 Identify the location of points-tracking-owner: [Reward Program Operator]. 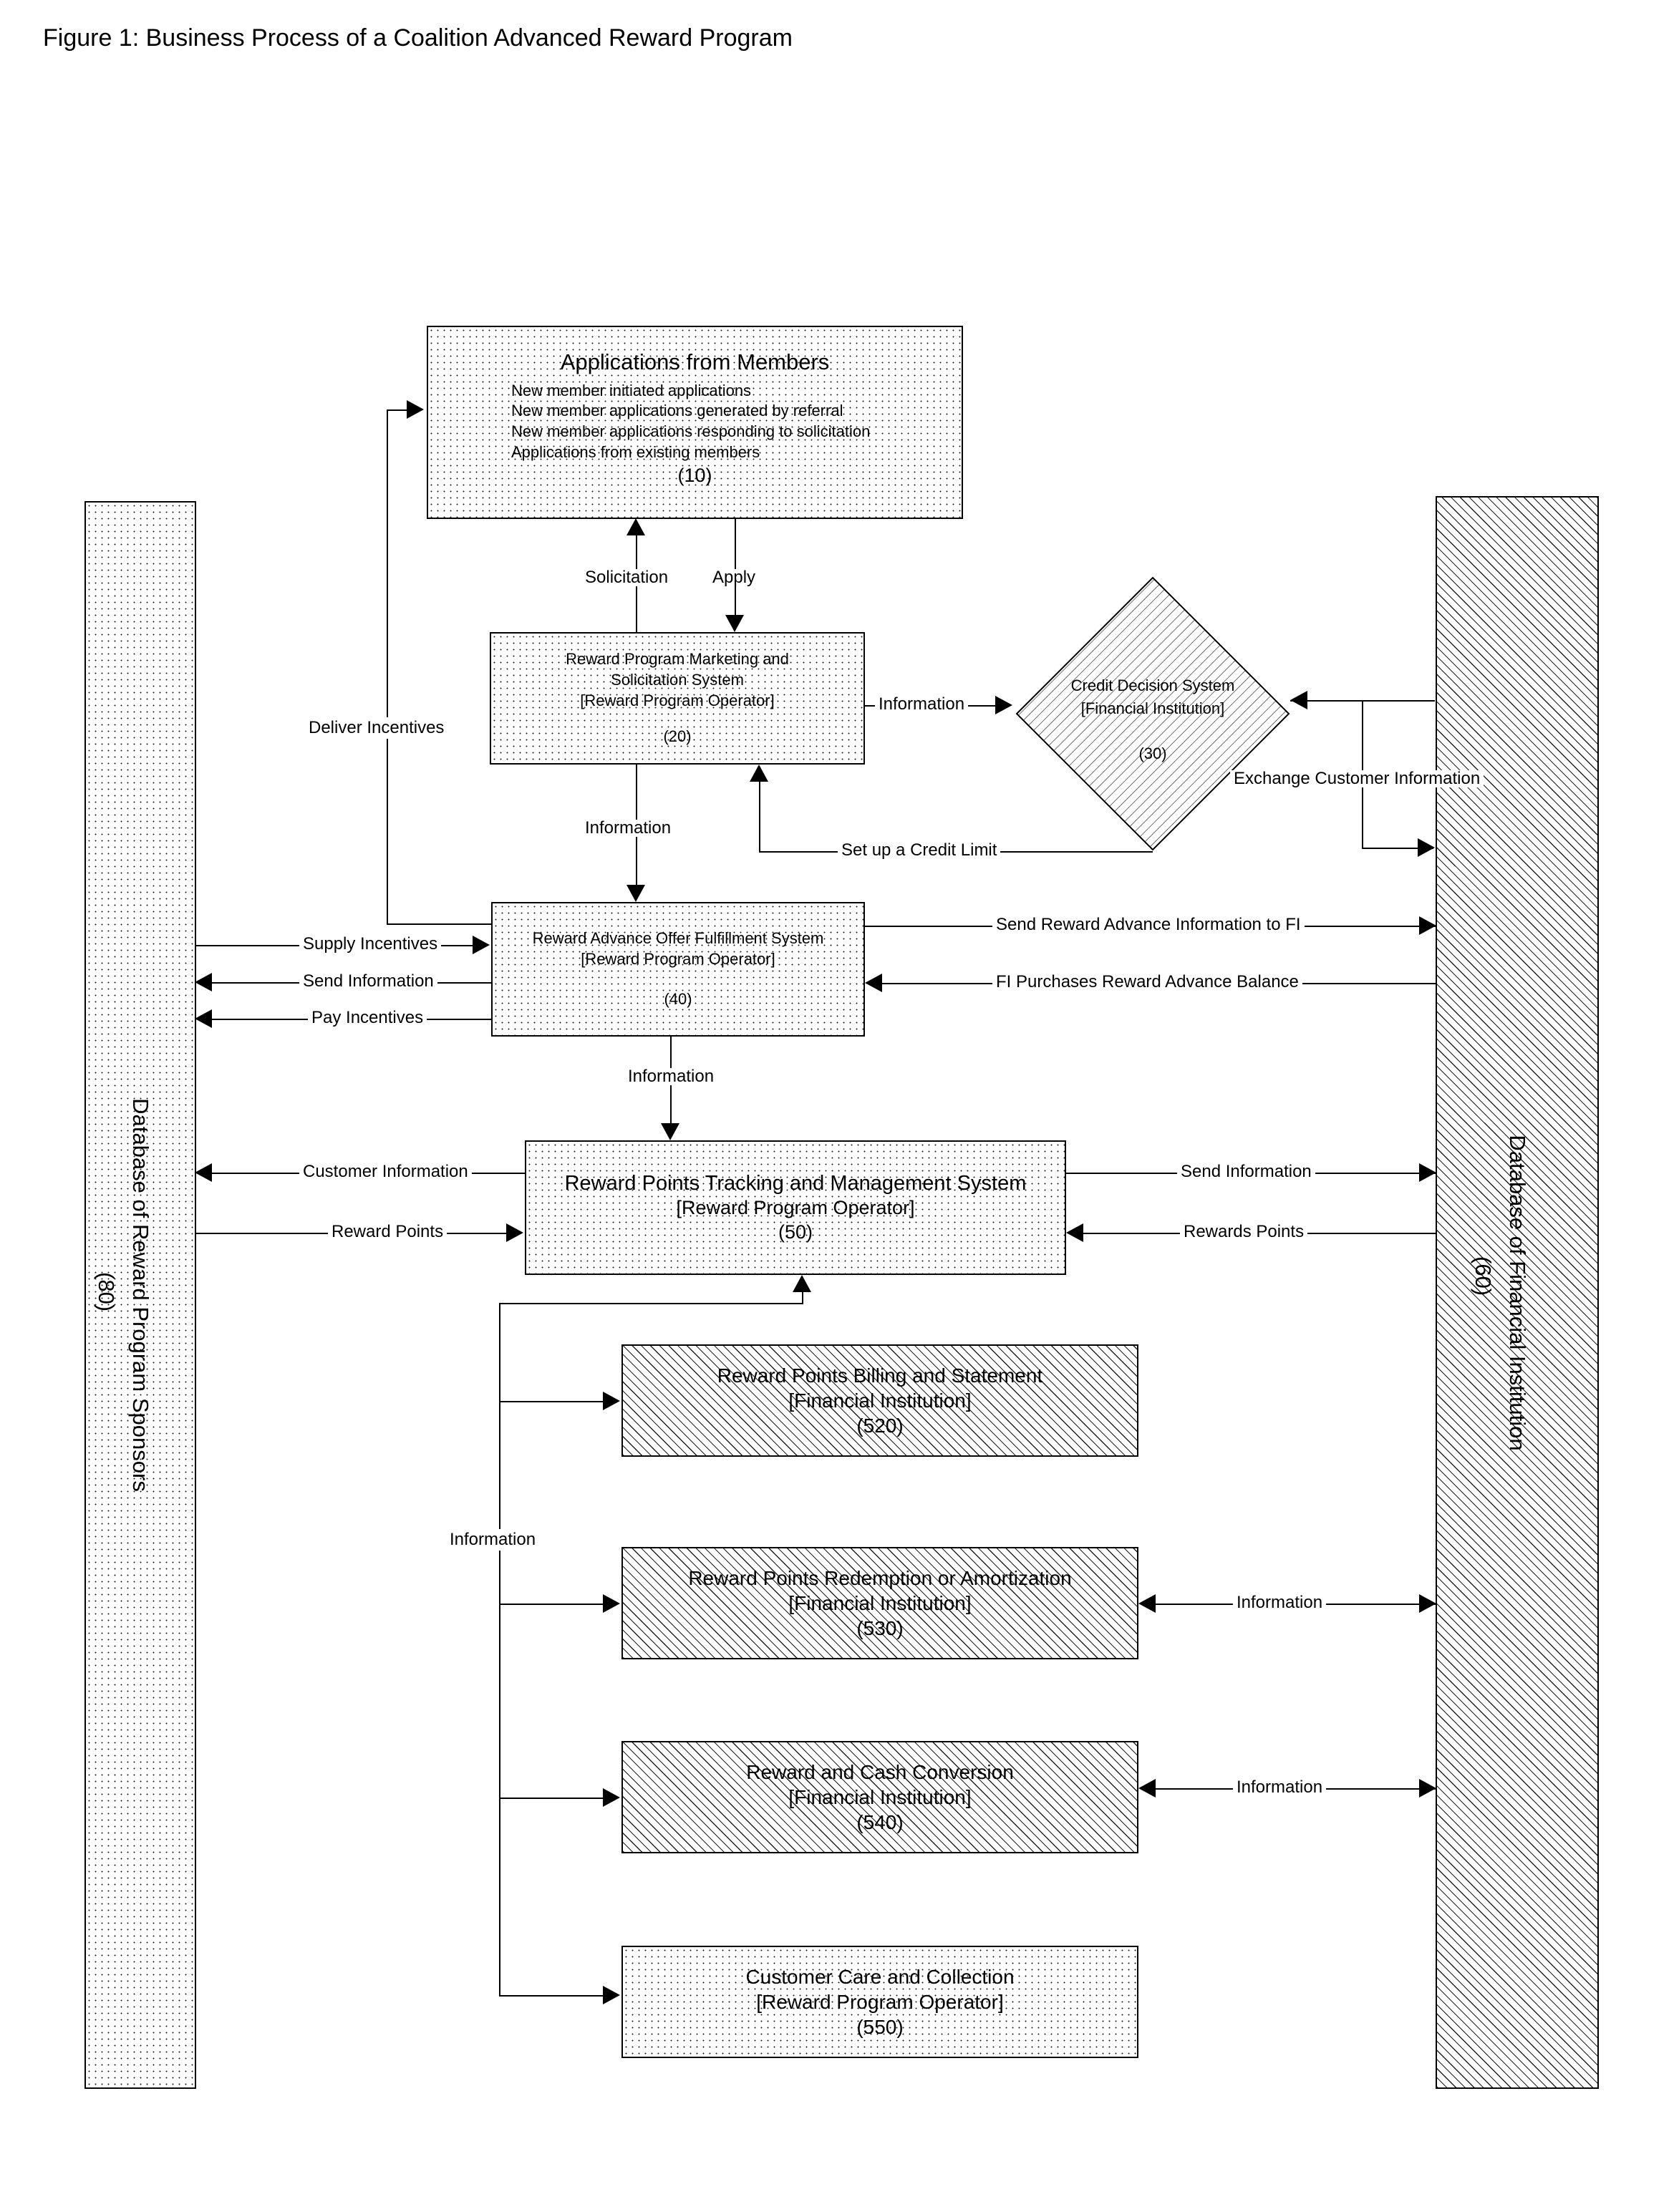
(795, 1208).